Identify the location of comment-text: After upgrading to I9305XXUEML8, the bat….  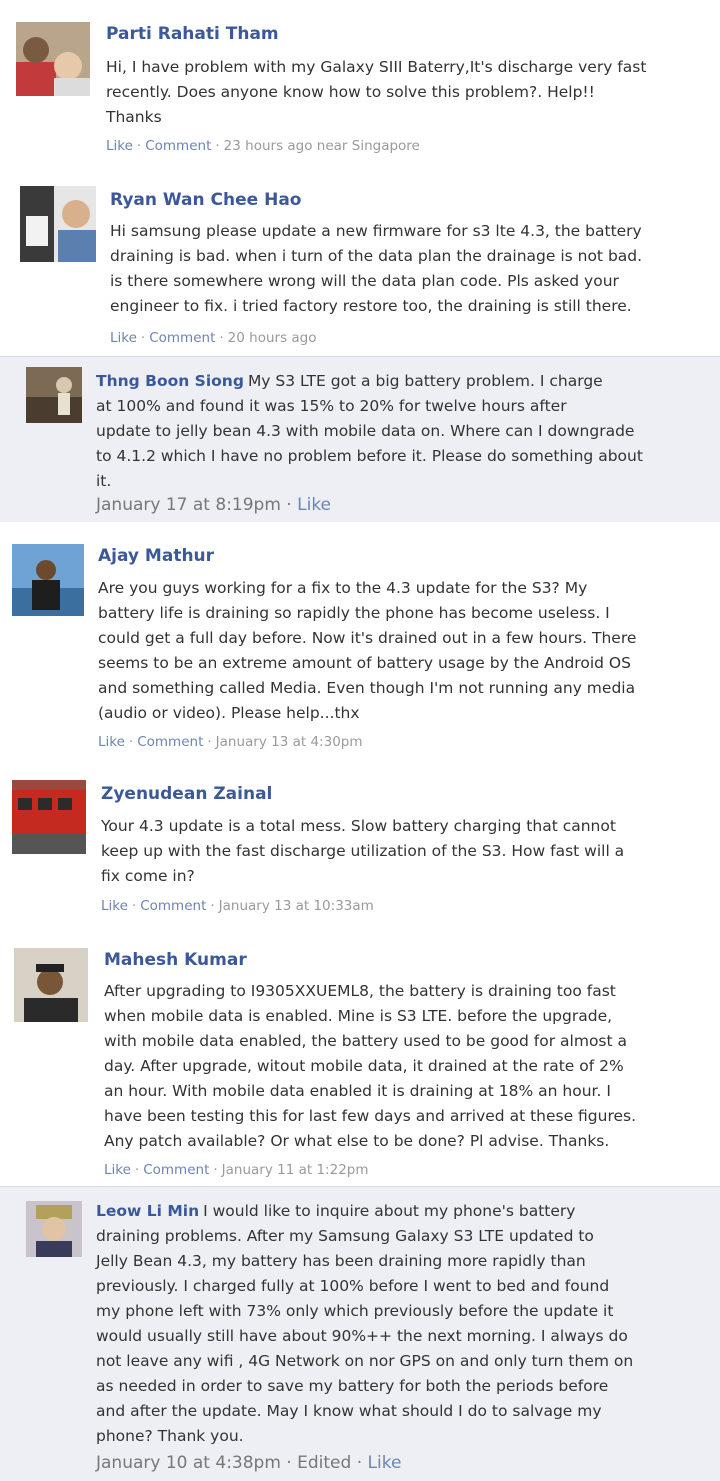
(370, 1066).